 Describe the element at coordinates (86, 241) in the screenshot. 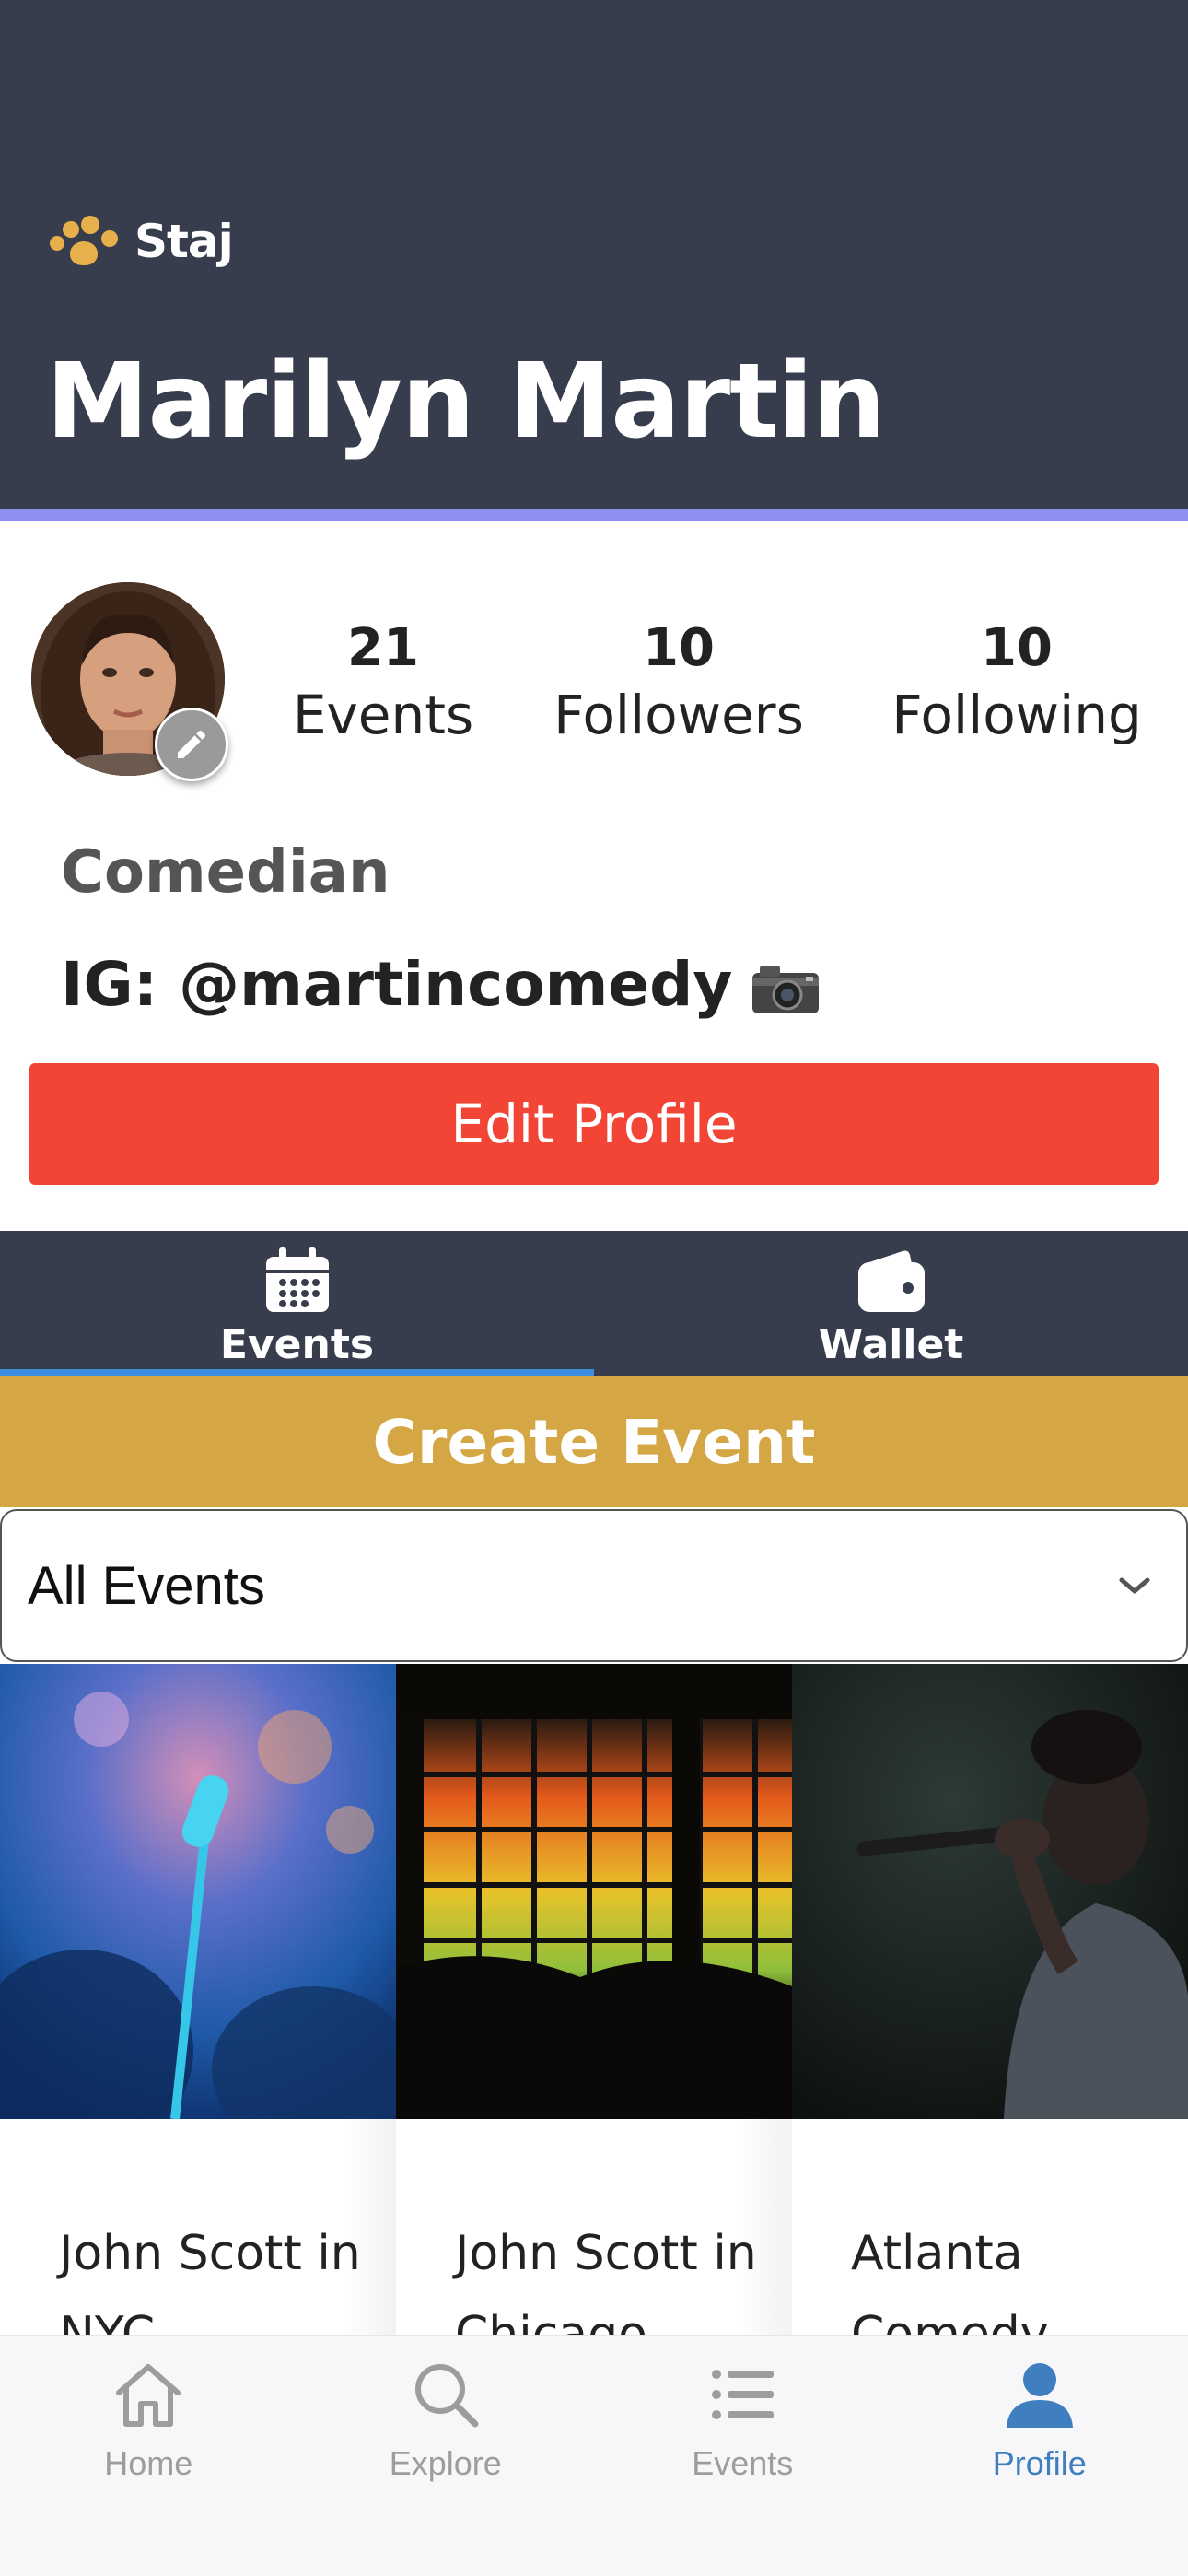

I see `staj-logo-icon` at that location.